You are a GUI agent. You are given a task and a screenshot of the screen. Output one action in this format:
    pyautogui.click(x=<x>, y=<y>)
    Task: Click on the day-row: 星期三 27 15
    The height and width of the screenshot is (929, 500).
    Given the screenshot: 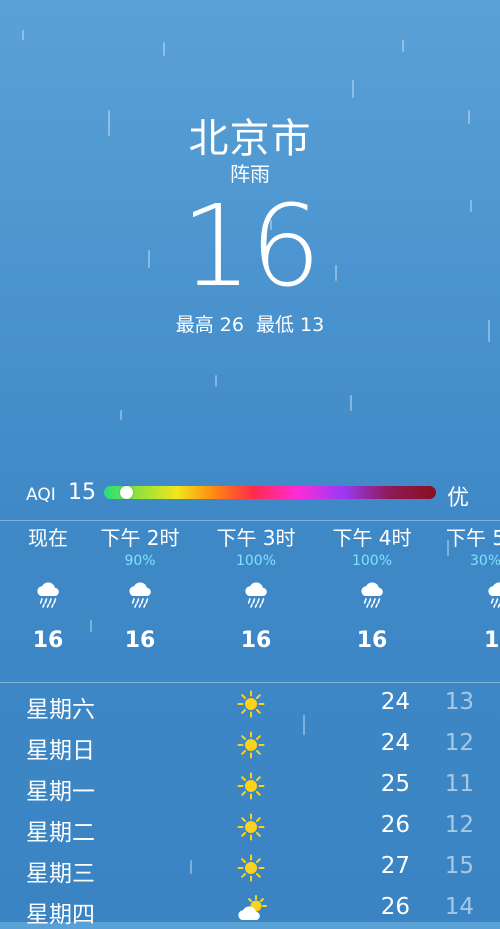 What is the action you would take?
    pyautogui.click(x=250, y=868)
    